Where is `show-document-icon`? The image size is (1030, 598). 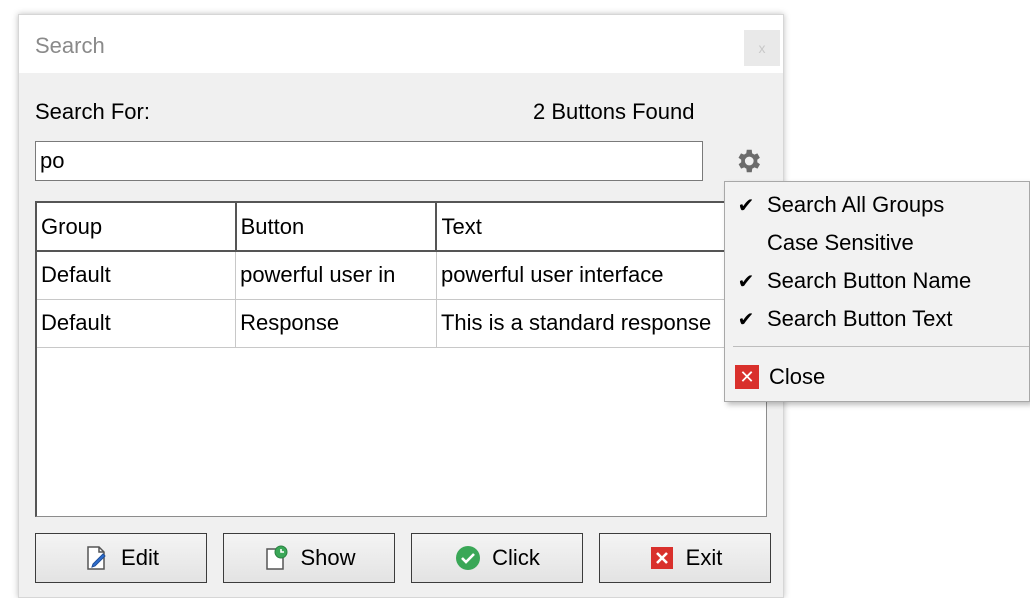
show-document-icon is located at coordinates (276, 558).